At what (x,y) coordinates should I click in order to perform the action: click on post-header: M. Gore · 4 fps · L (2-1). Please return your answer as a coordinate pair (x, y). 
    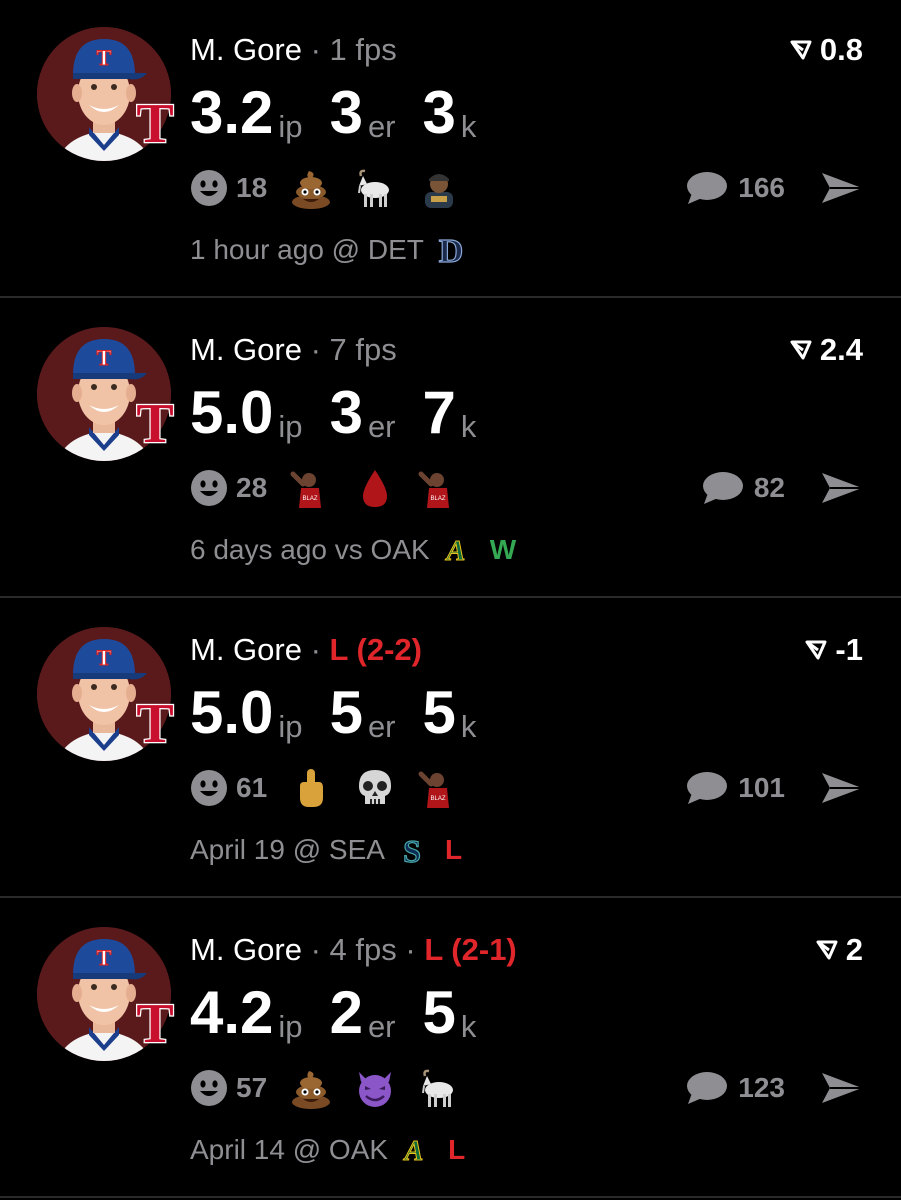
    Looking at the image, I should click on (353, 950).